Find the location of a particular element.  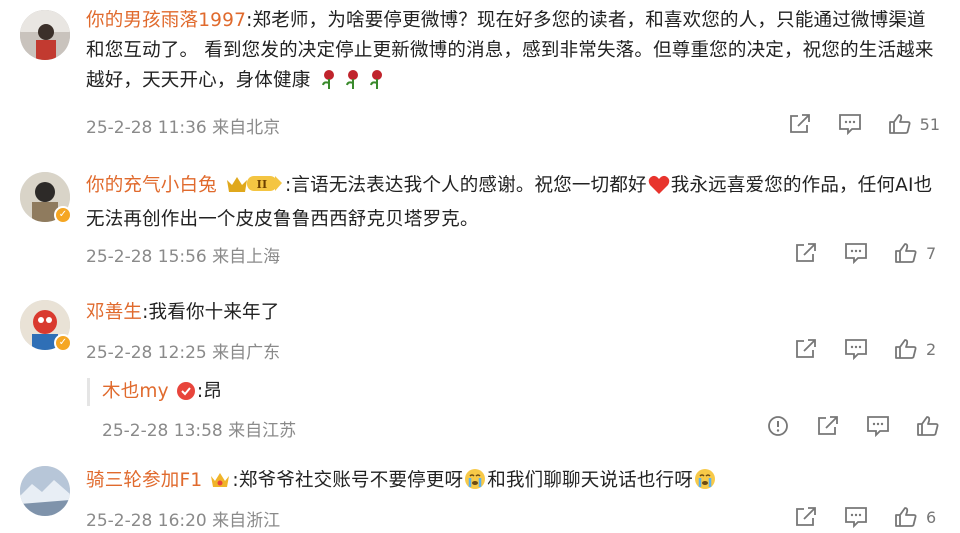

report-icon is located at coordinates (778, 426).